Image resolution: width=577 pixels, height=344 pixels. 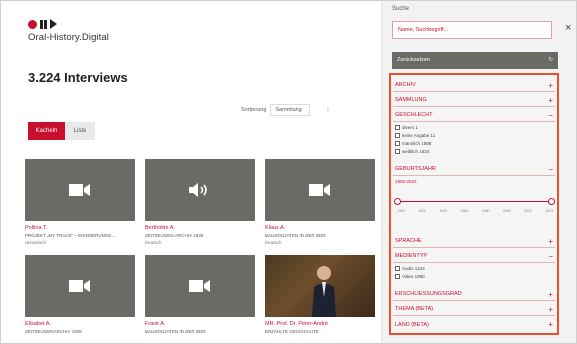 I want to click on media-option: Video 1980, so click(x=410, y=276).